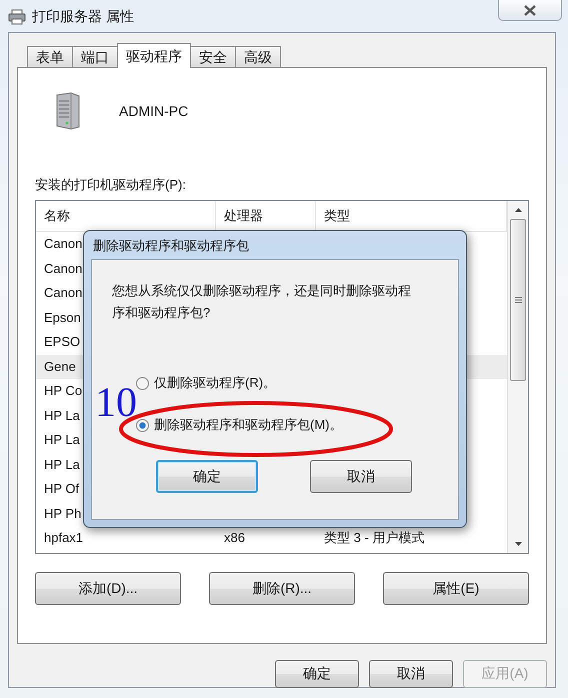 The height and width of the screenshot is (698, 568). What do you see at coordinates (171, 246) in the screenshot?
I see `dialog-title: 删除驱动程序和驱动程序包` at bounding box center [171, 246].